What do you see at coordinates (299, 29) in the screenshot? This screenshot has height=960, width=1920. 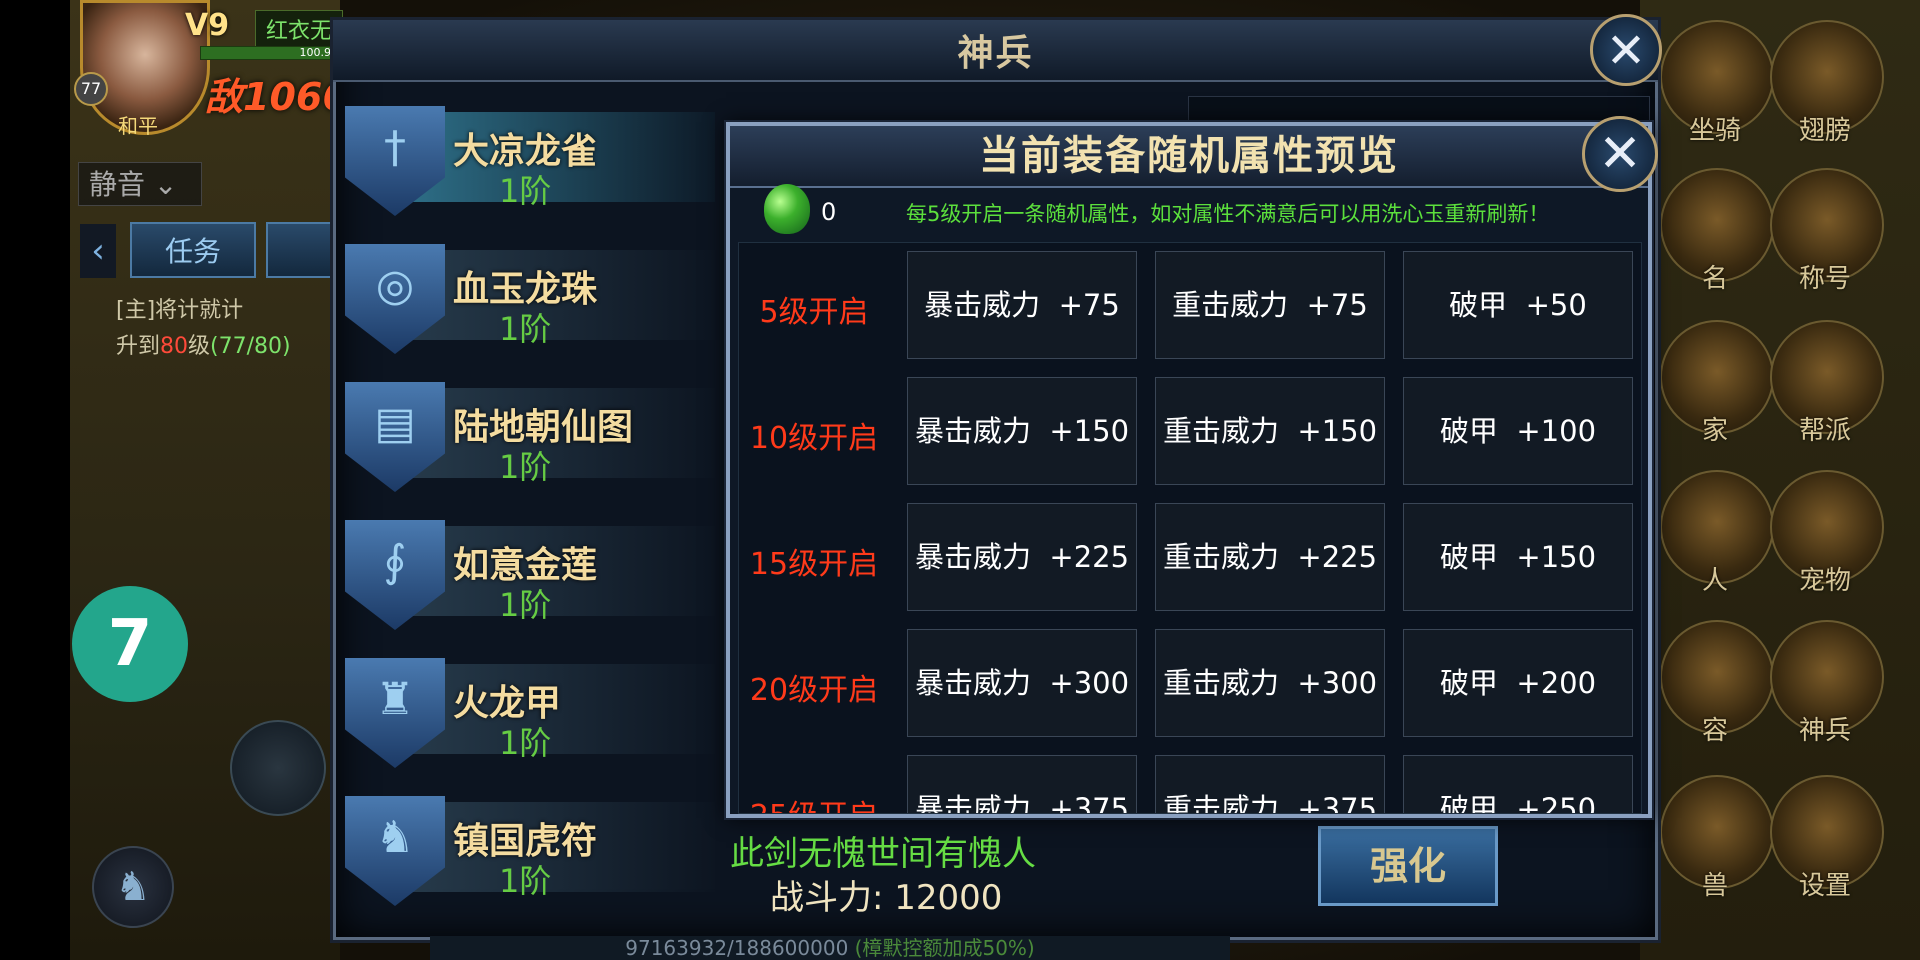 I see `player-name: 红衣无` at bounding box center [299, 29].